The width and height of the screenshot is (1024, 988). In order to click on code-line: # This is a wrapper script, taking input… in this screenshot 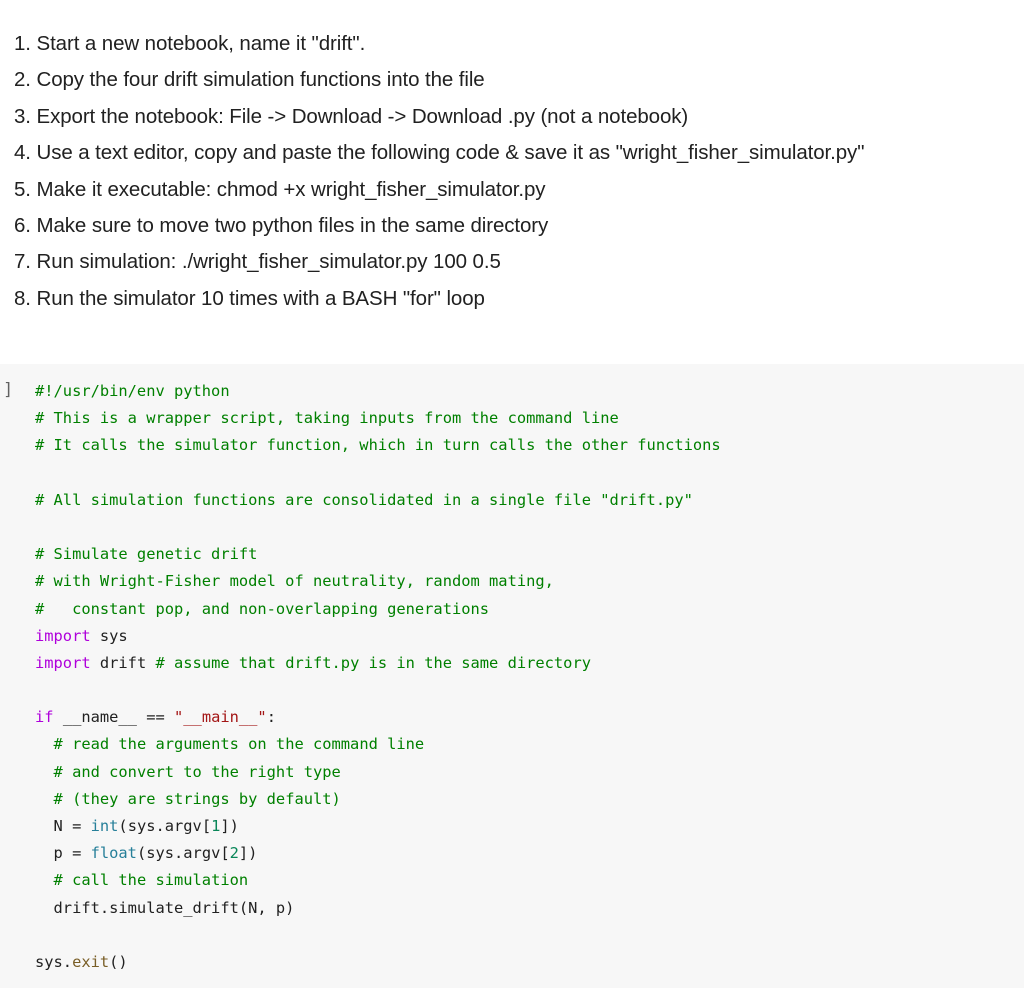, I will do `click(378, 418)`.